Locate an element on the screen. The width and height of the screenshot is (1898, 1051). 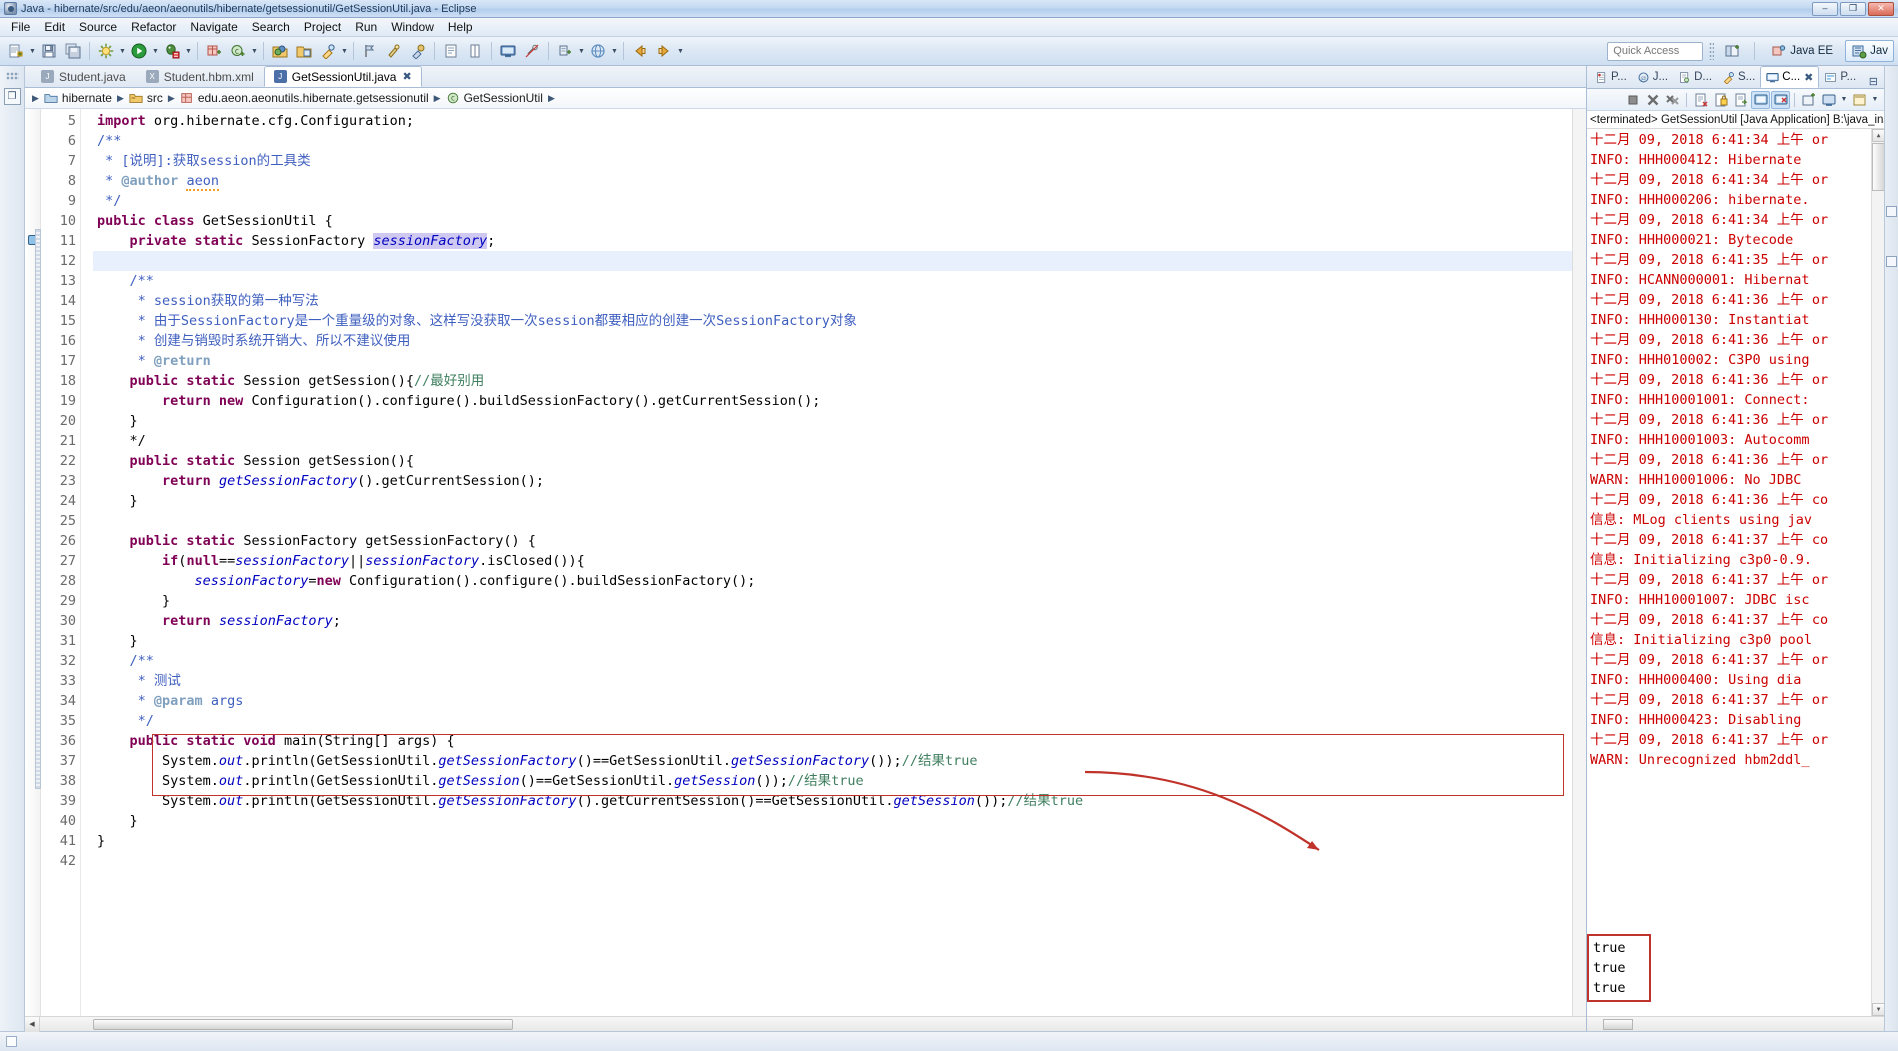
search-button is located at coordinates (328, 51).